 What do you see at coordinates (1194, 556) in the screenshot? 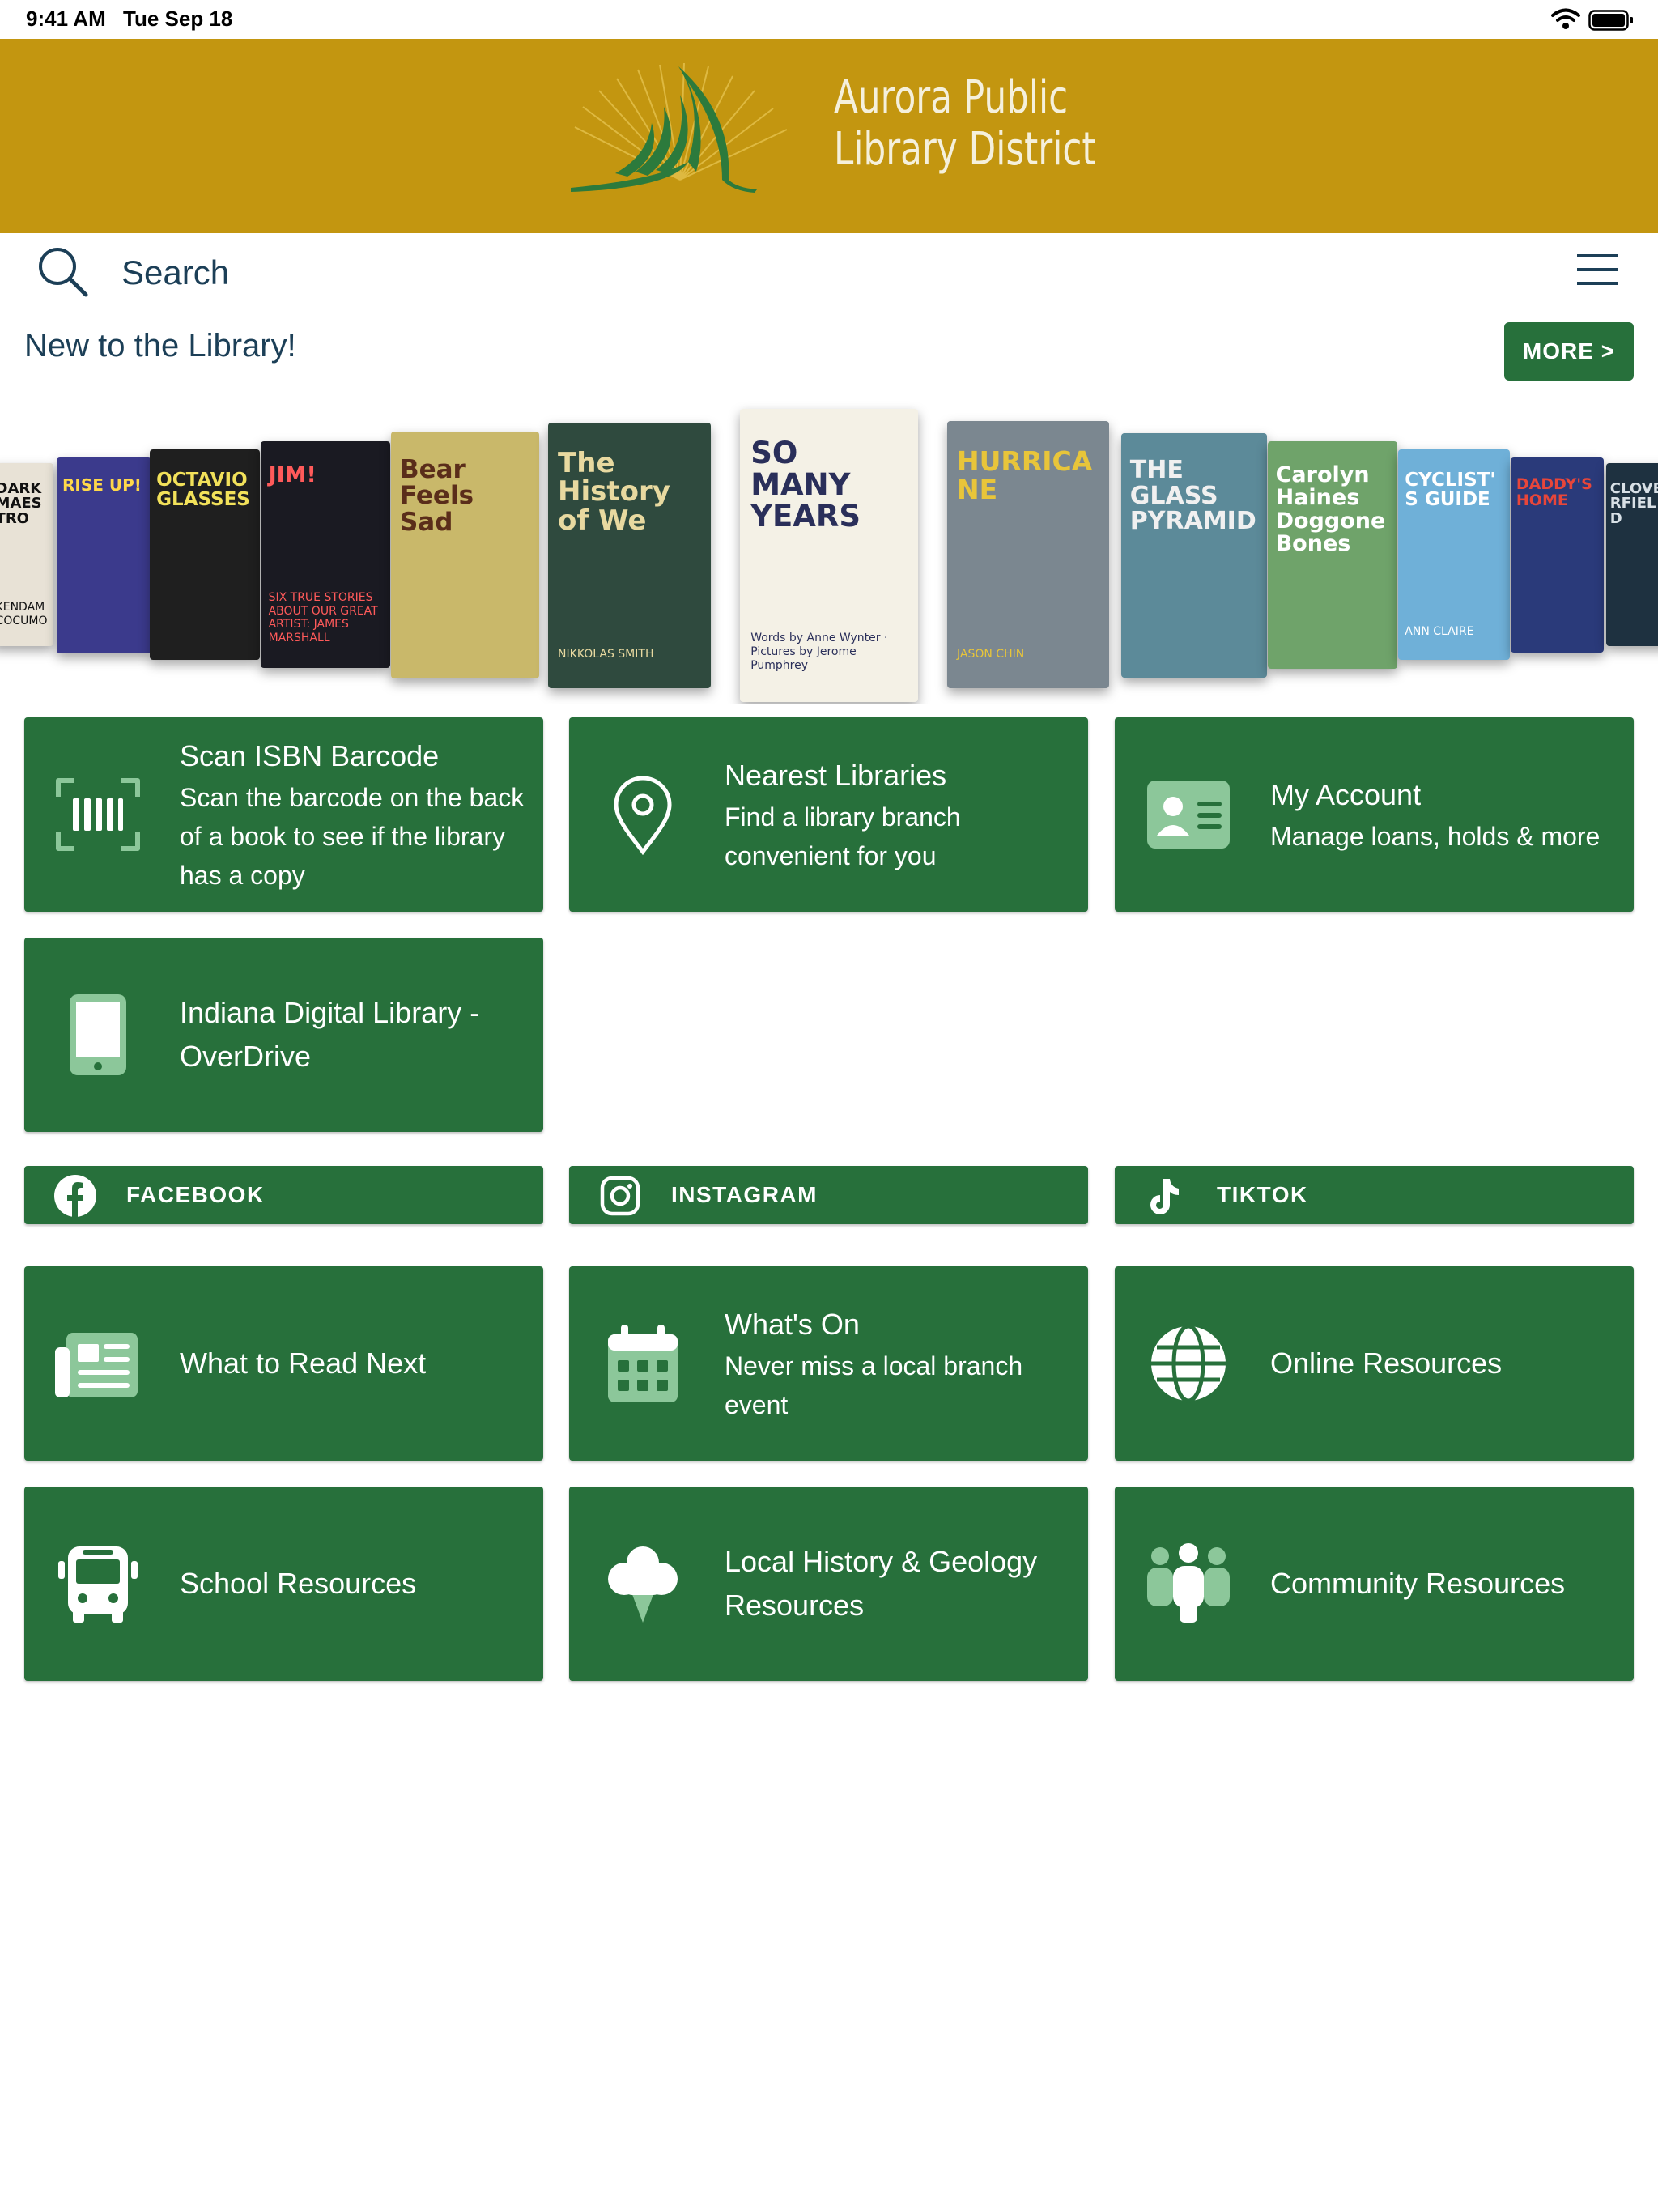
I see `book-cover: THE GLASS PYRAMID` at bounding box center [1194, 556].